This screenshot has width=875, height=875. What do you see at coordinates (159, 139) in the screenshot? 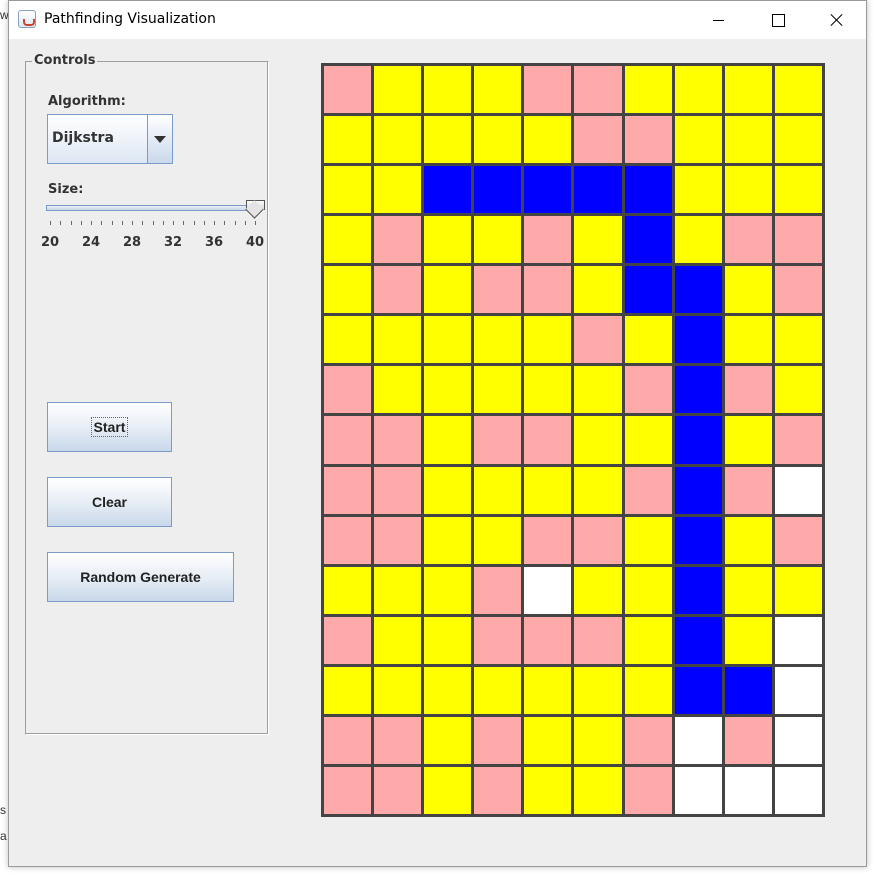
I see `chevron-down-icon` at bounding box center [159, 139].